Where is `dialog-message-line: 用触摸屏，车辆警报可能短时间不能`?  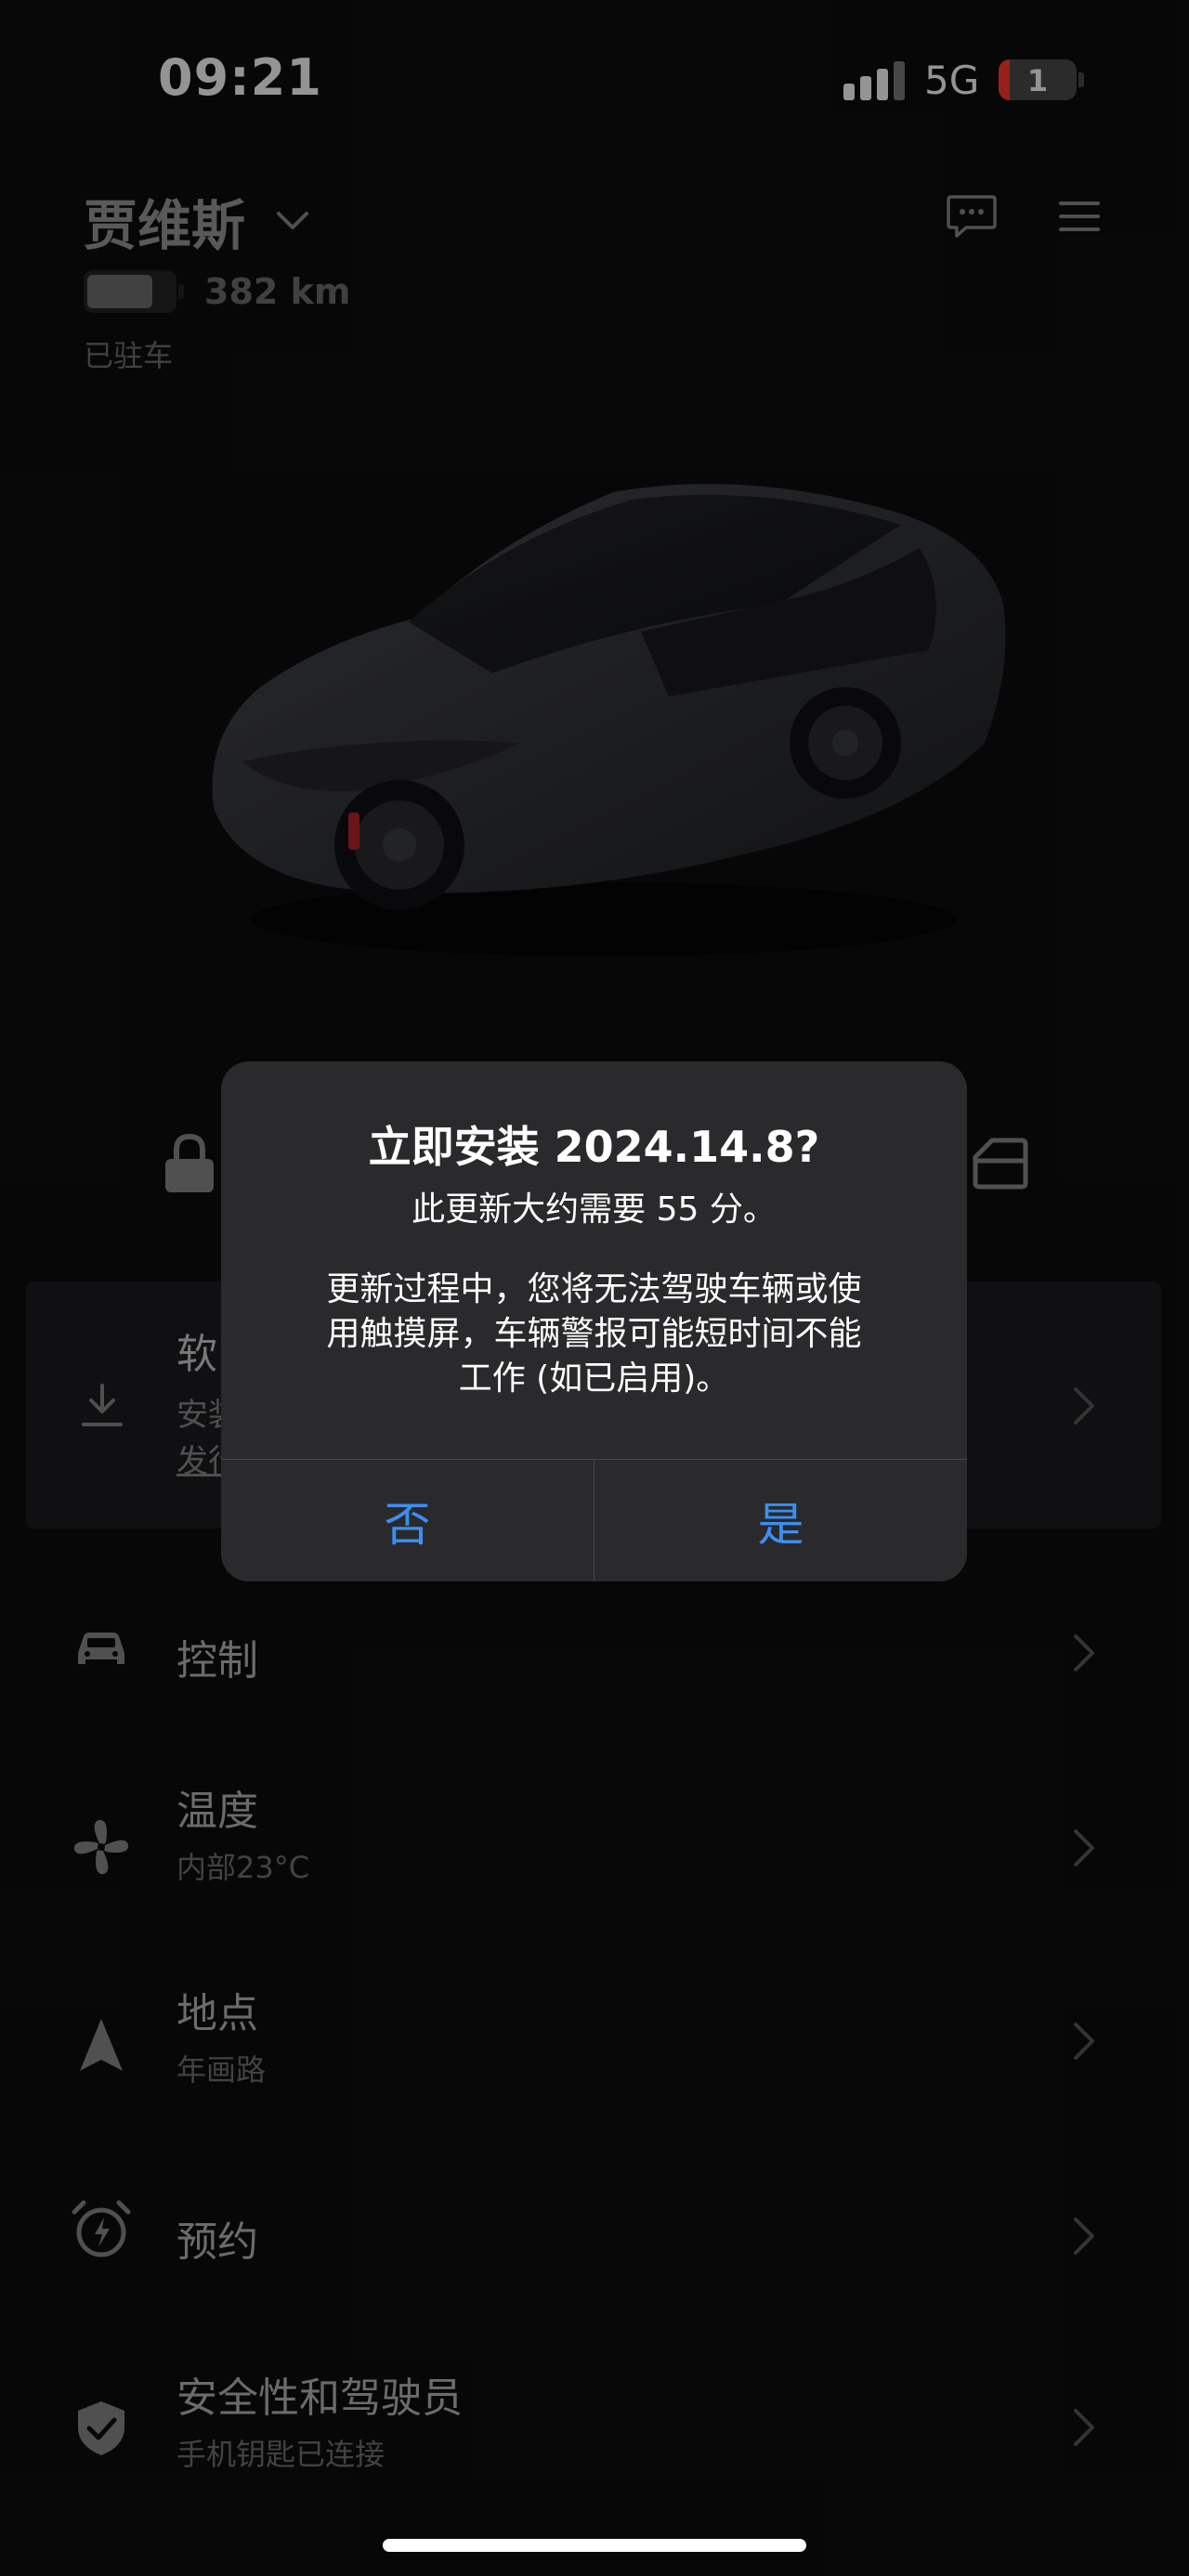 dialog-message-line: 用触摸屏，车辆警报可能短时间不能 is located at coordinates (594, 1334).